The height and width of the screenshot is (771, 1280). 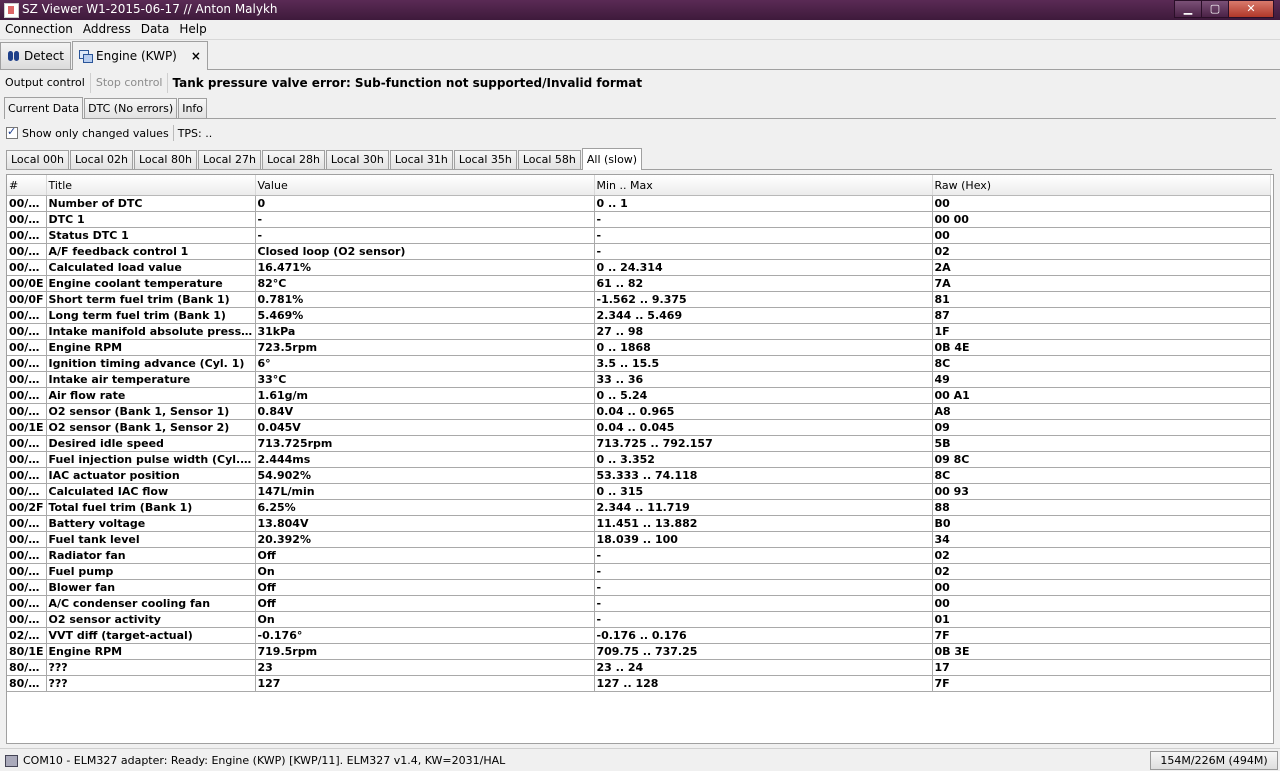 I want to click on cell-raw-hex: 00, so click(x=1101, y=603).